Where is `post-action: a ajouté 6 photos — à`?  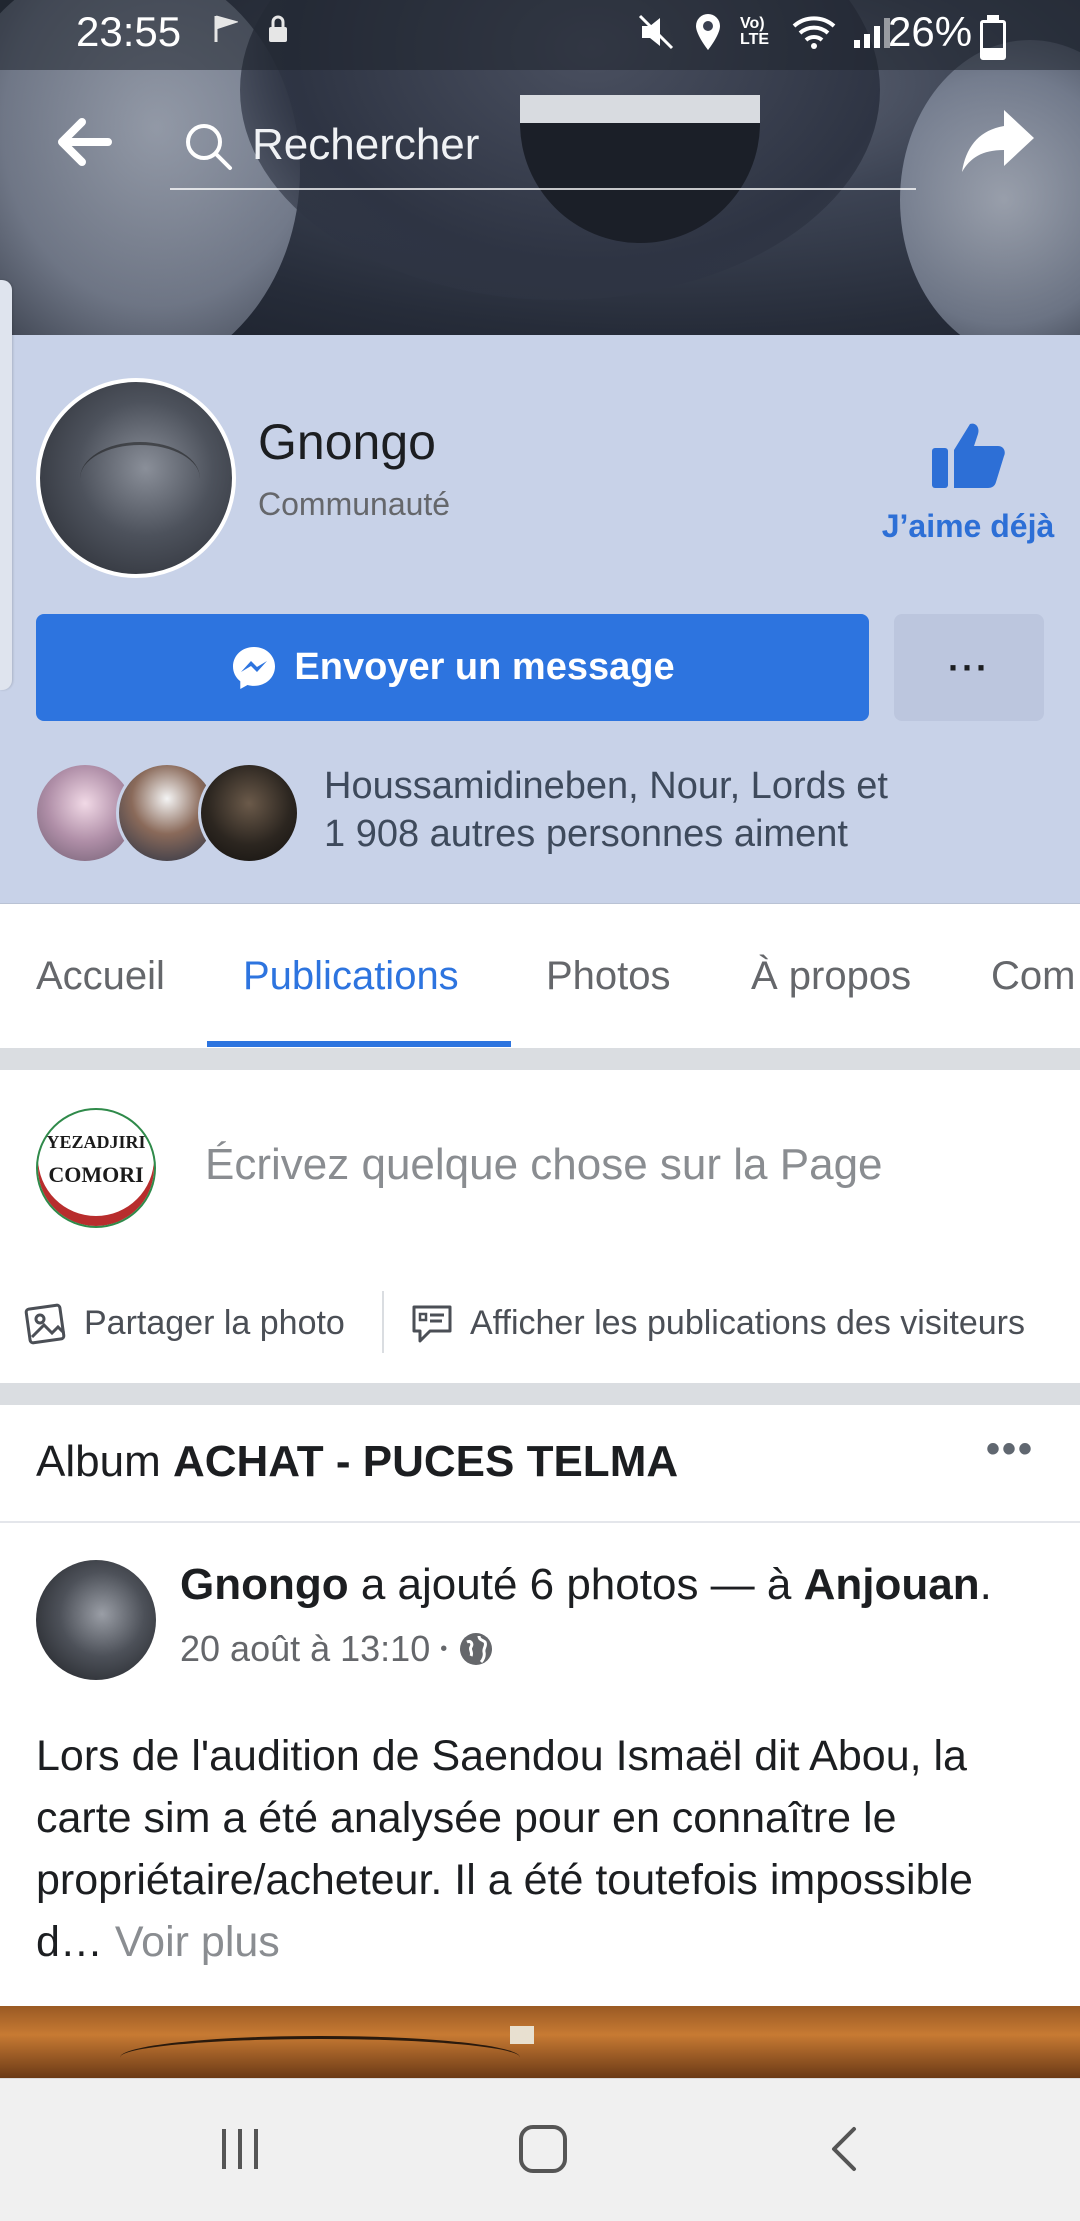
post-action: a ajouté 6 photos — à is located at coordinates (576, 1584).